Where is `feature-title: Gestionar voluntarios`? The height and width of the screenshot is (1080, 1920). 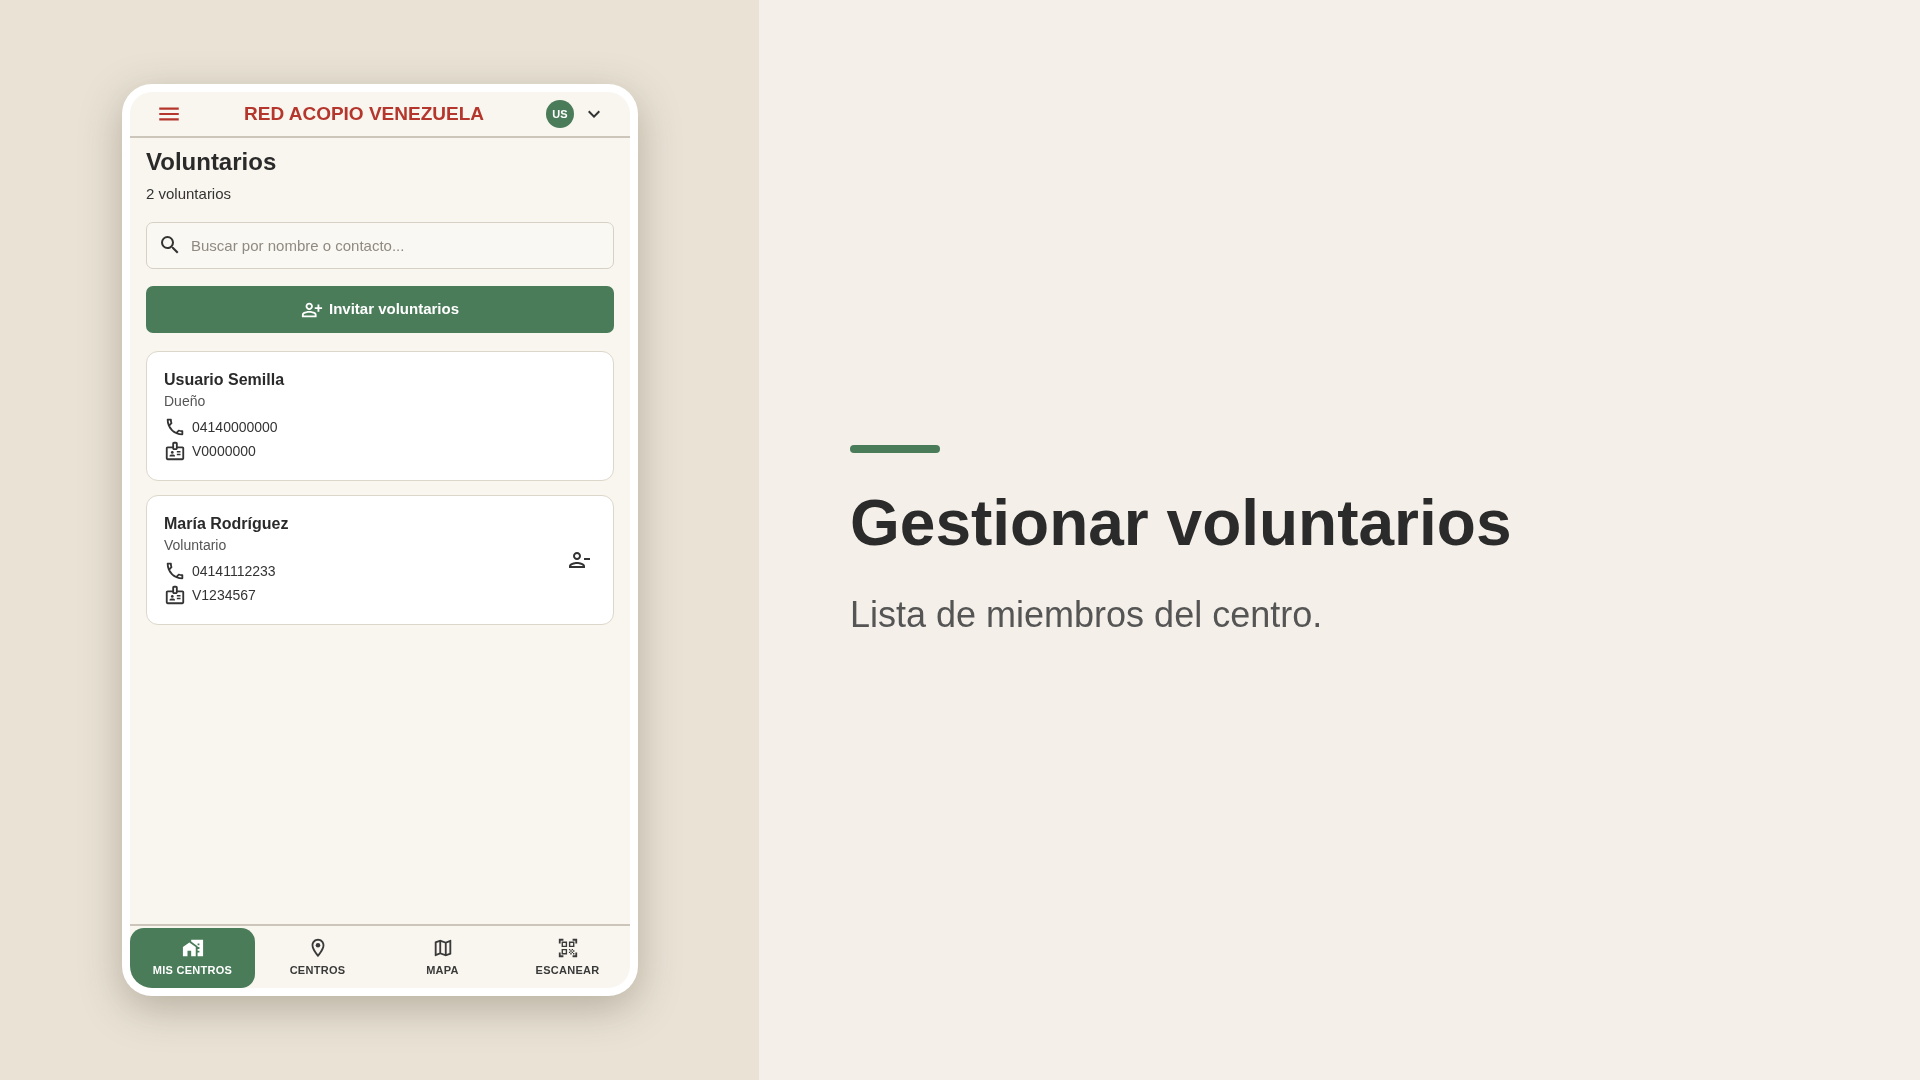 feature-title: Gestionar voluntarios is located at coordinates (1181, 523).